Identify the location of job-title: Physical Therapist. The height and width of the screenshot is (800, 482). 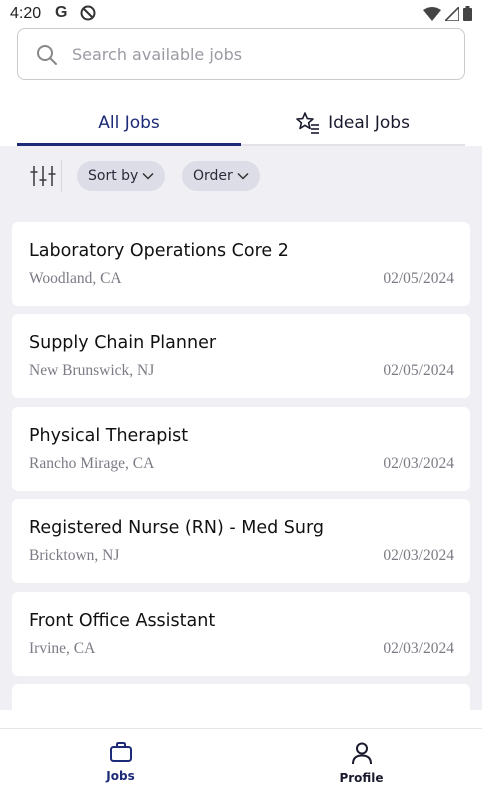
(109, 436).